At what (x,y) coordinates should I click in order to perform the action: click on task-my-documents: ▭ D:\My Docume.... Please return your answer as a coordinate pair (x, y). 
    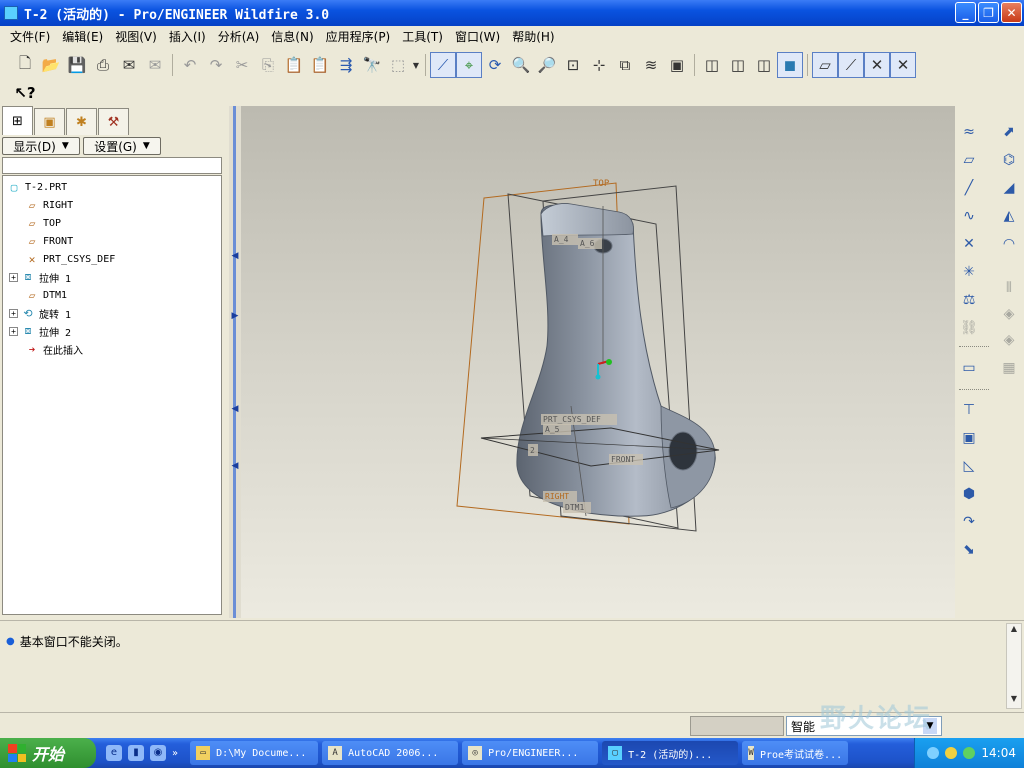
    Looking at the image, I should click on (254, 753).